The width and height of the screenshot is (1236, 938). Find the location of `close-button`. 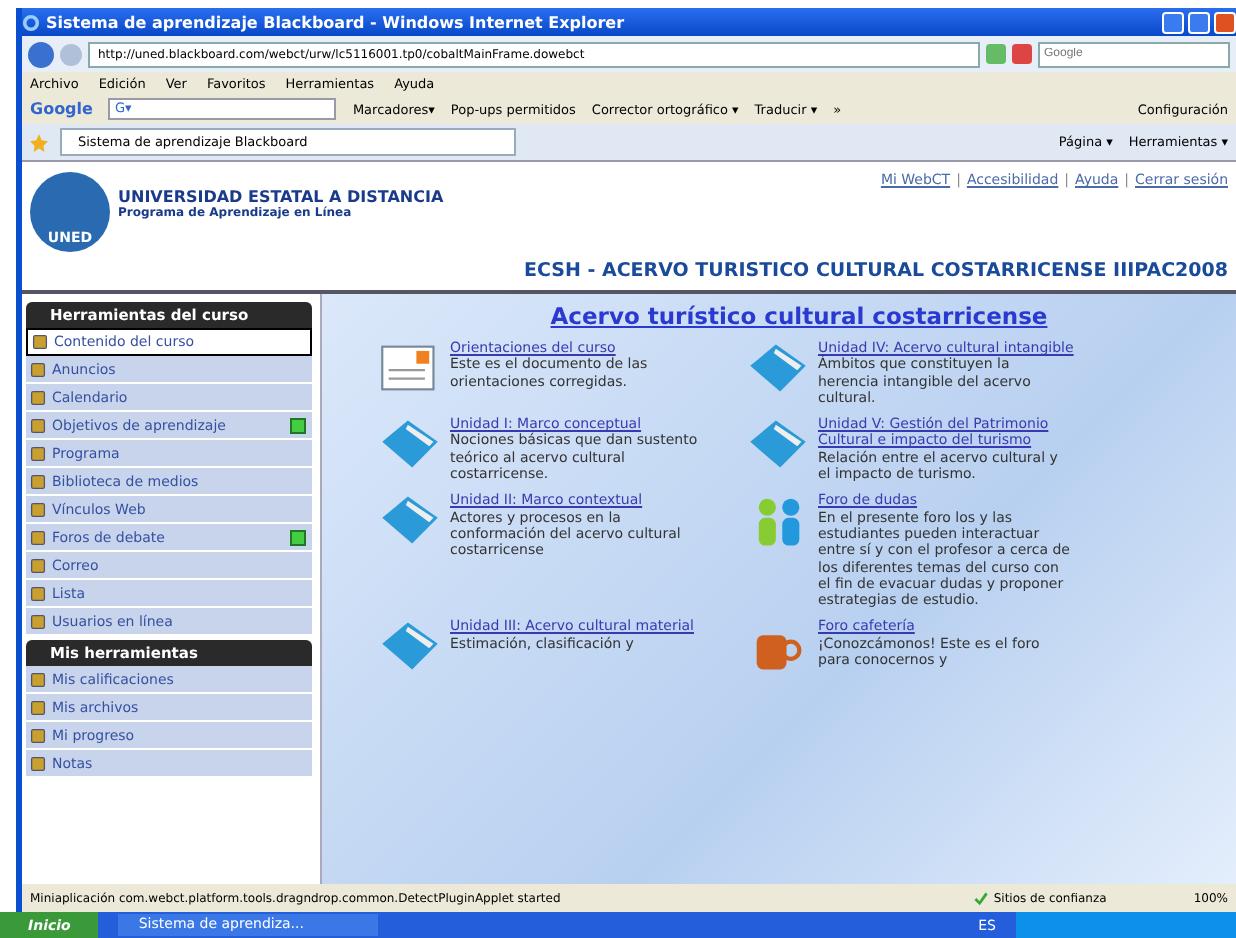

close-button is located at coordinates (1225, 22).